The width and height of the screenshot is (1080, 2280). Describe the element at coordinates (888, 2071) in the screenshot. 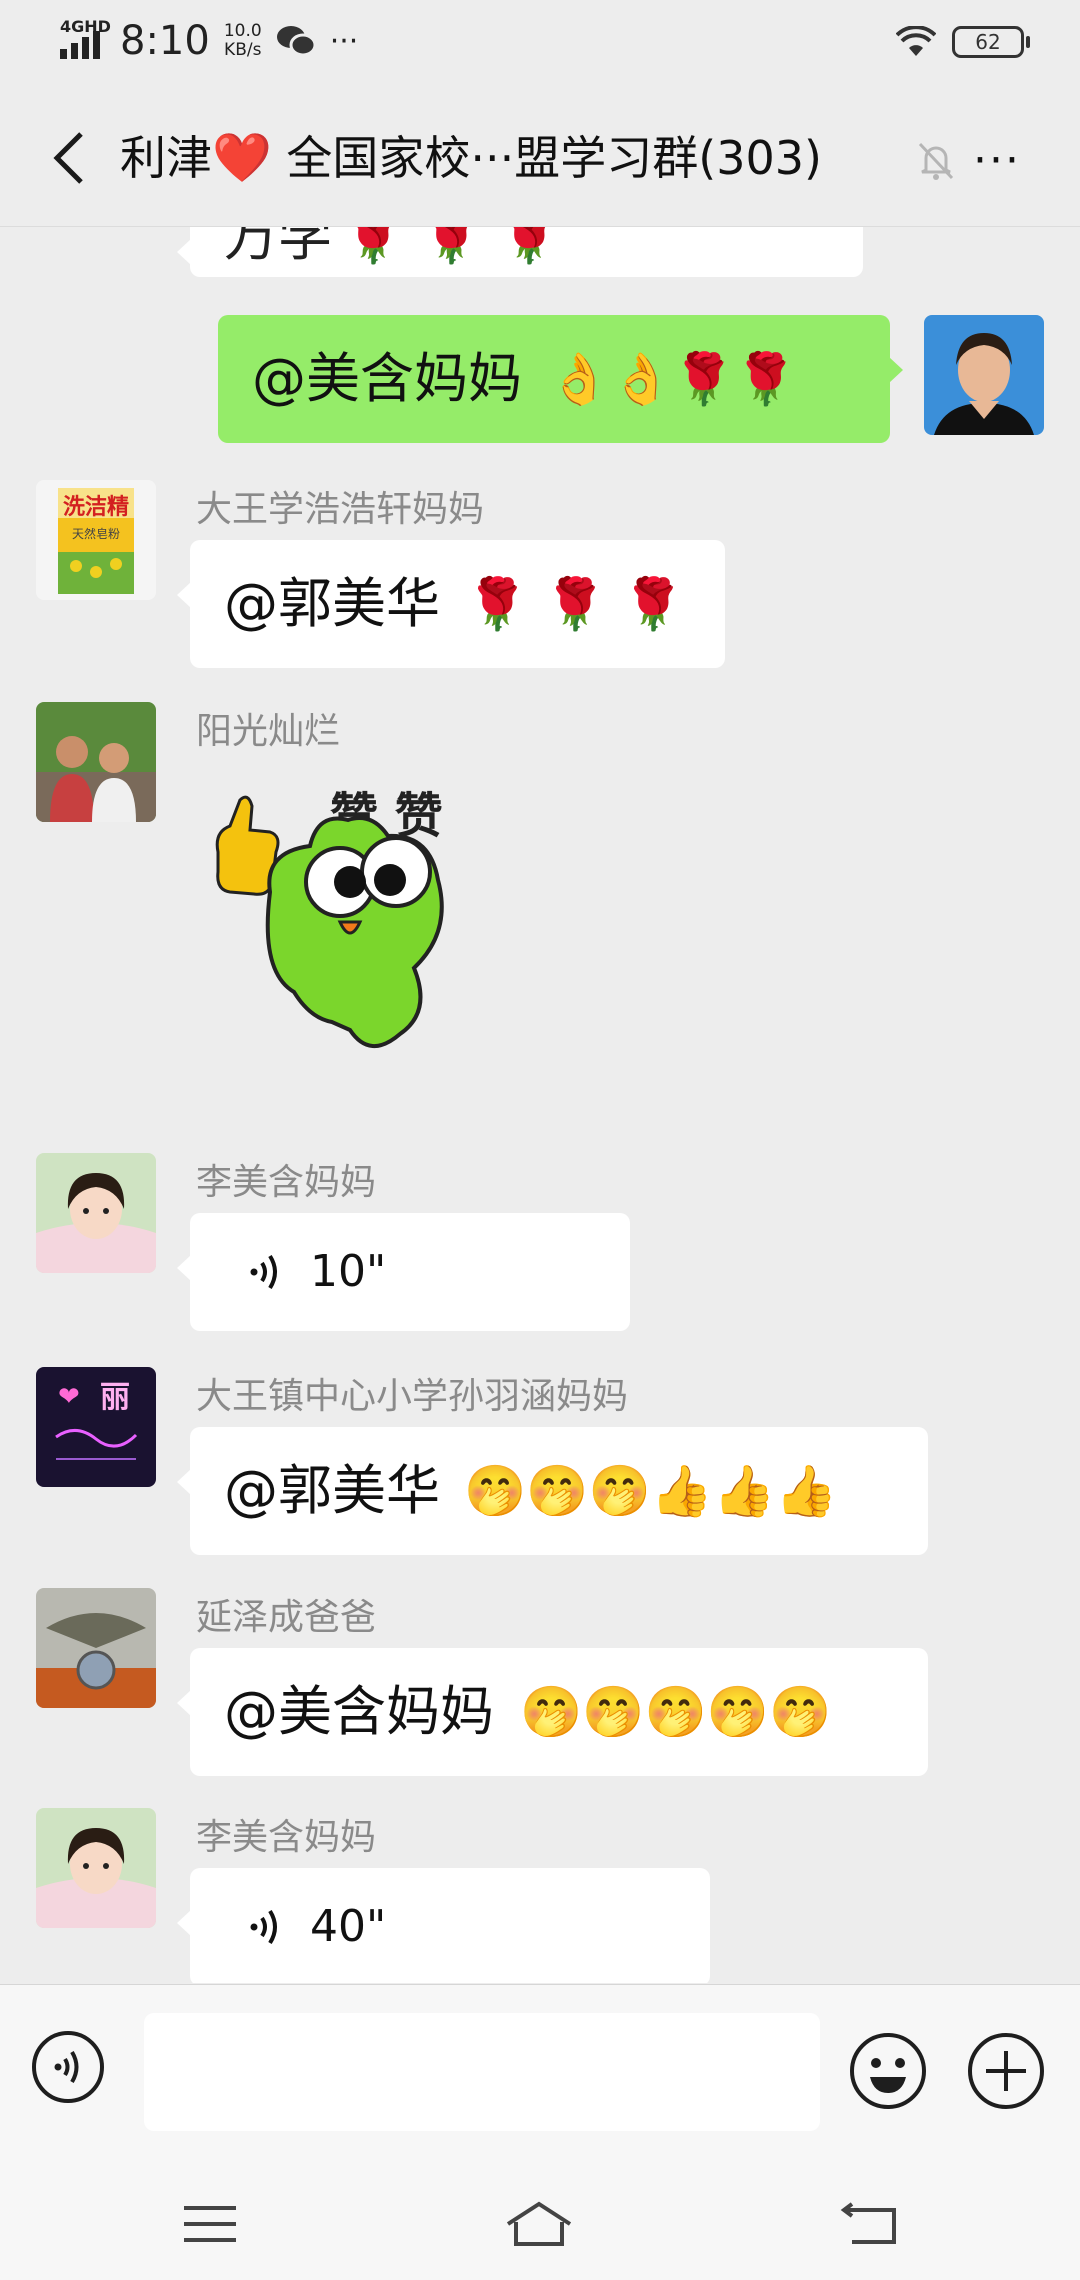

I see `emoji-icon` at that location.